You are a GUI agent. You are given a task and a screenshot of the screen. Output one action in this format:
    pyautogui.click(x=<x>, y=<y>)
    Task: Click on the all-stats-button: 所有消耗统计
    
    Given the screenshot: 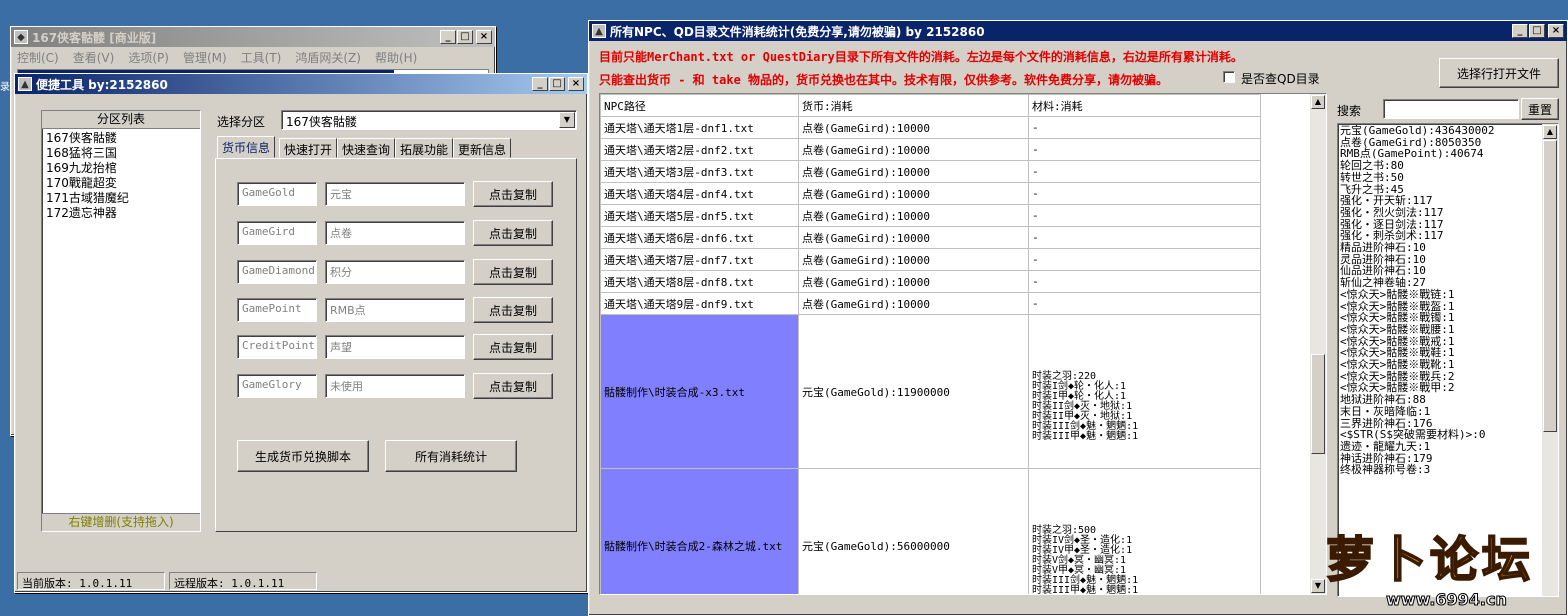 What is the action you would take?
    pyautogui.click(x=451, y=456)
    